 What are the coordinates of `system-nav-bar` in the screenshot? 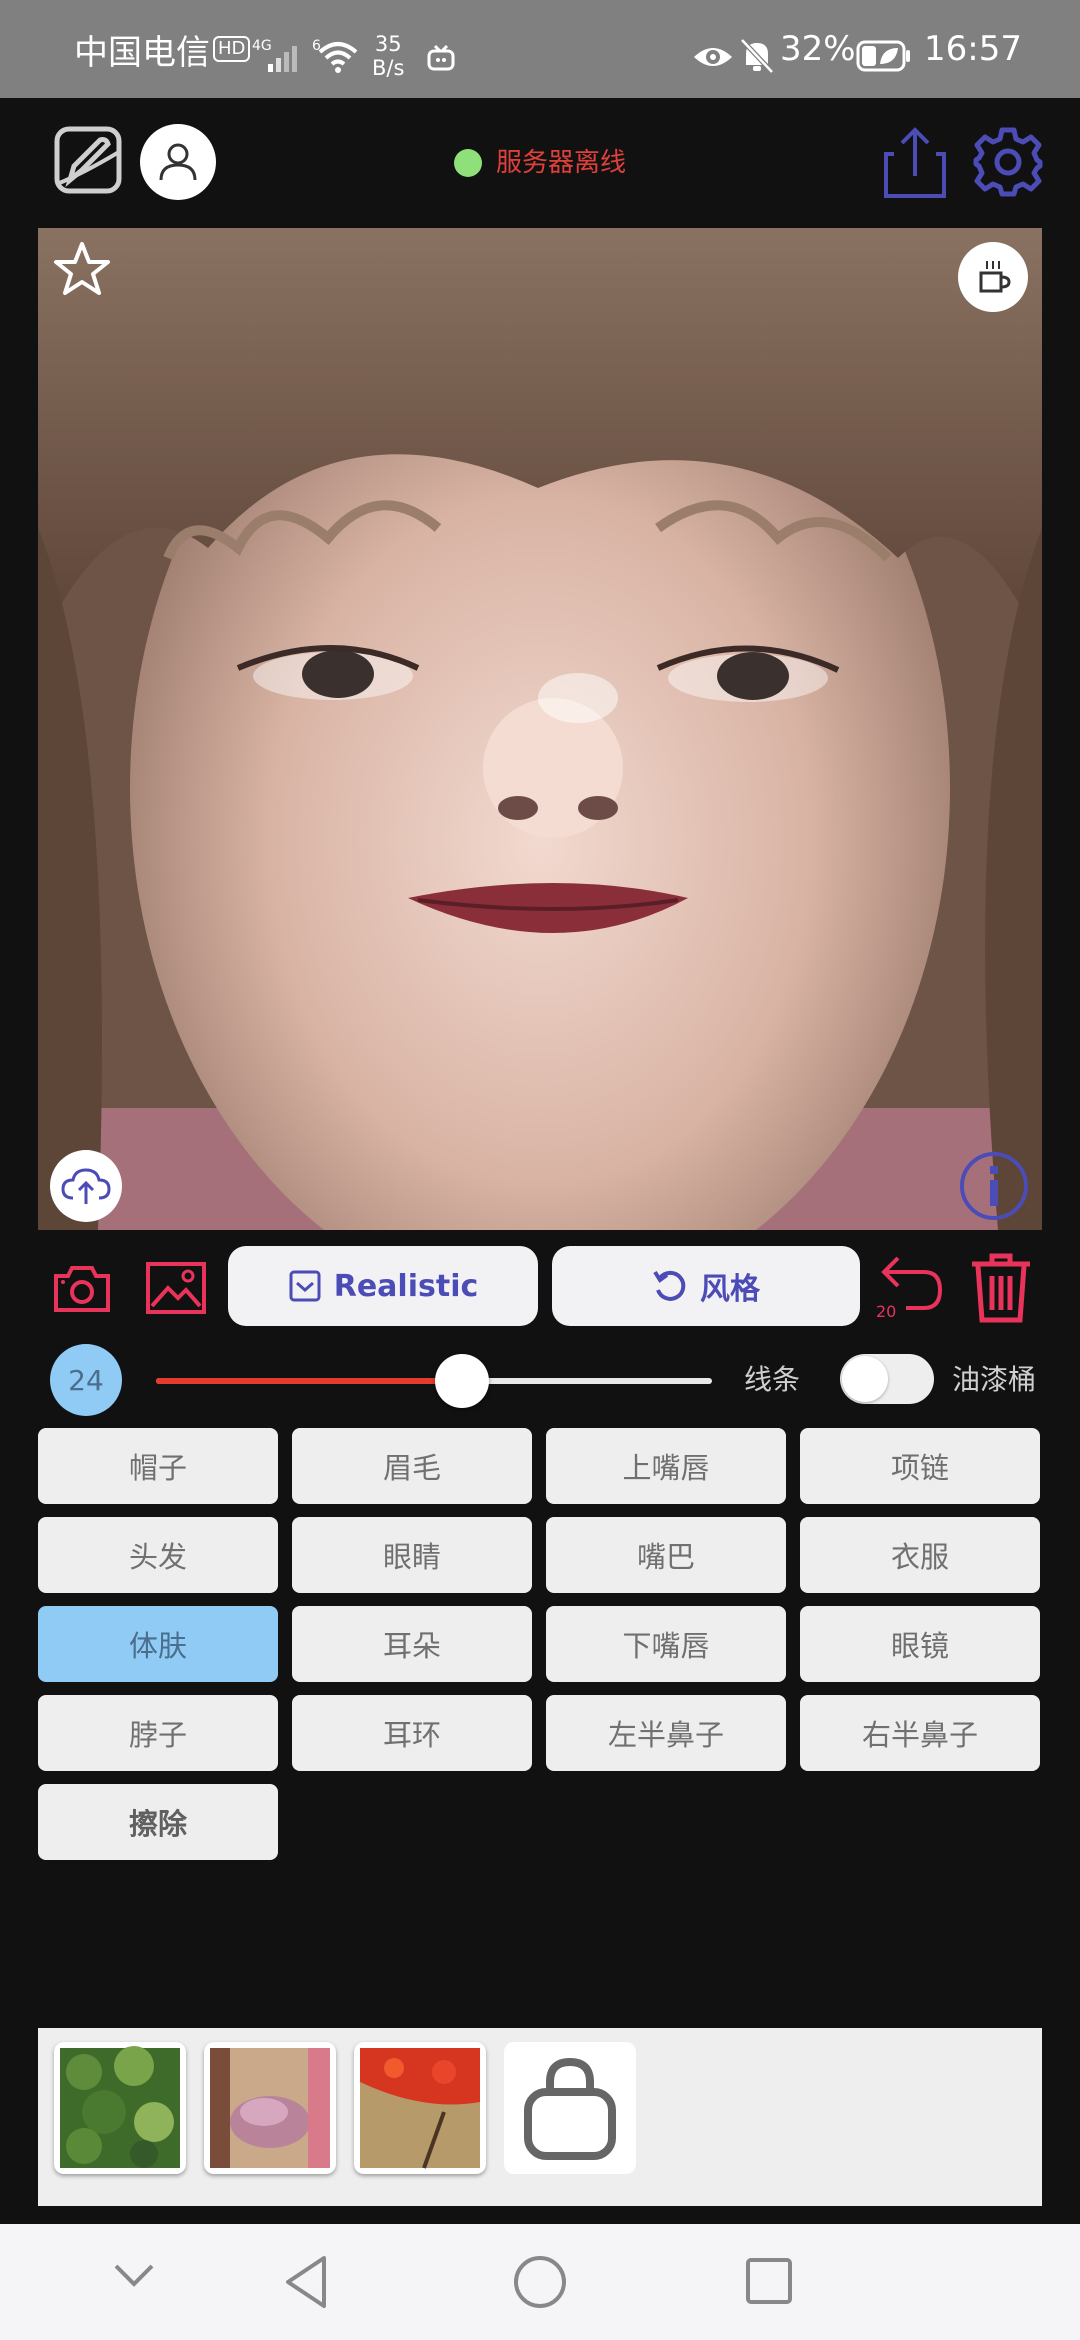 It's located at (540, 2282).